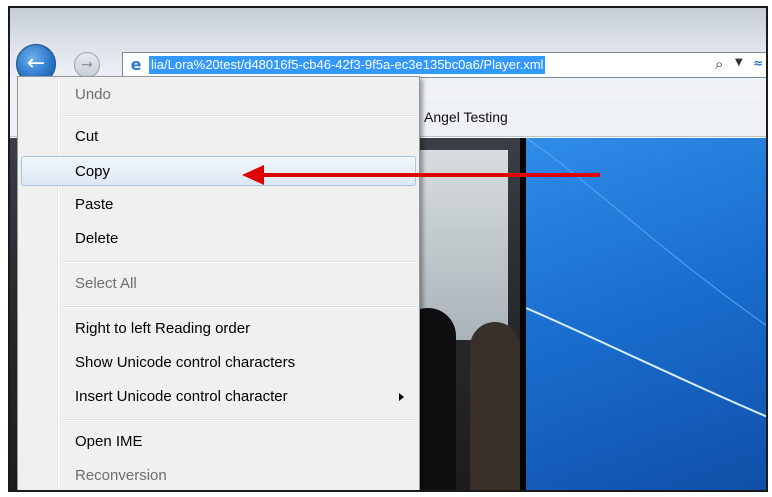  What do you see at coordinates (218, 442) in the screenshot?
I see `menu-item-open-ime: Open IME` at bounding box center [218, 442].